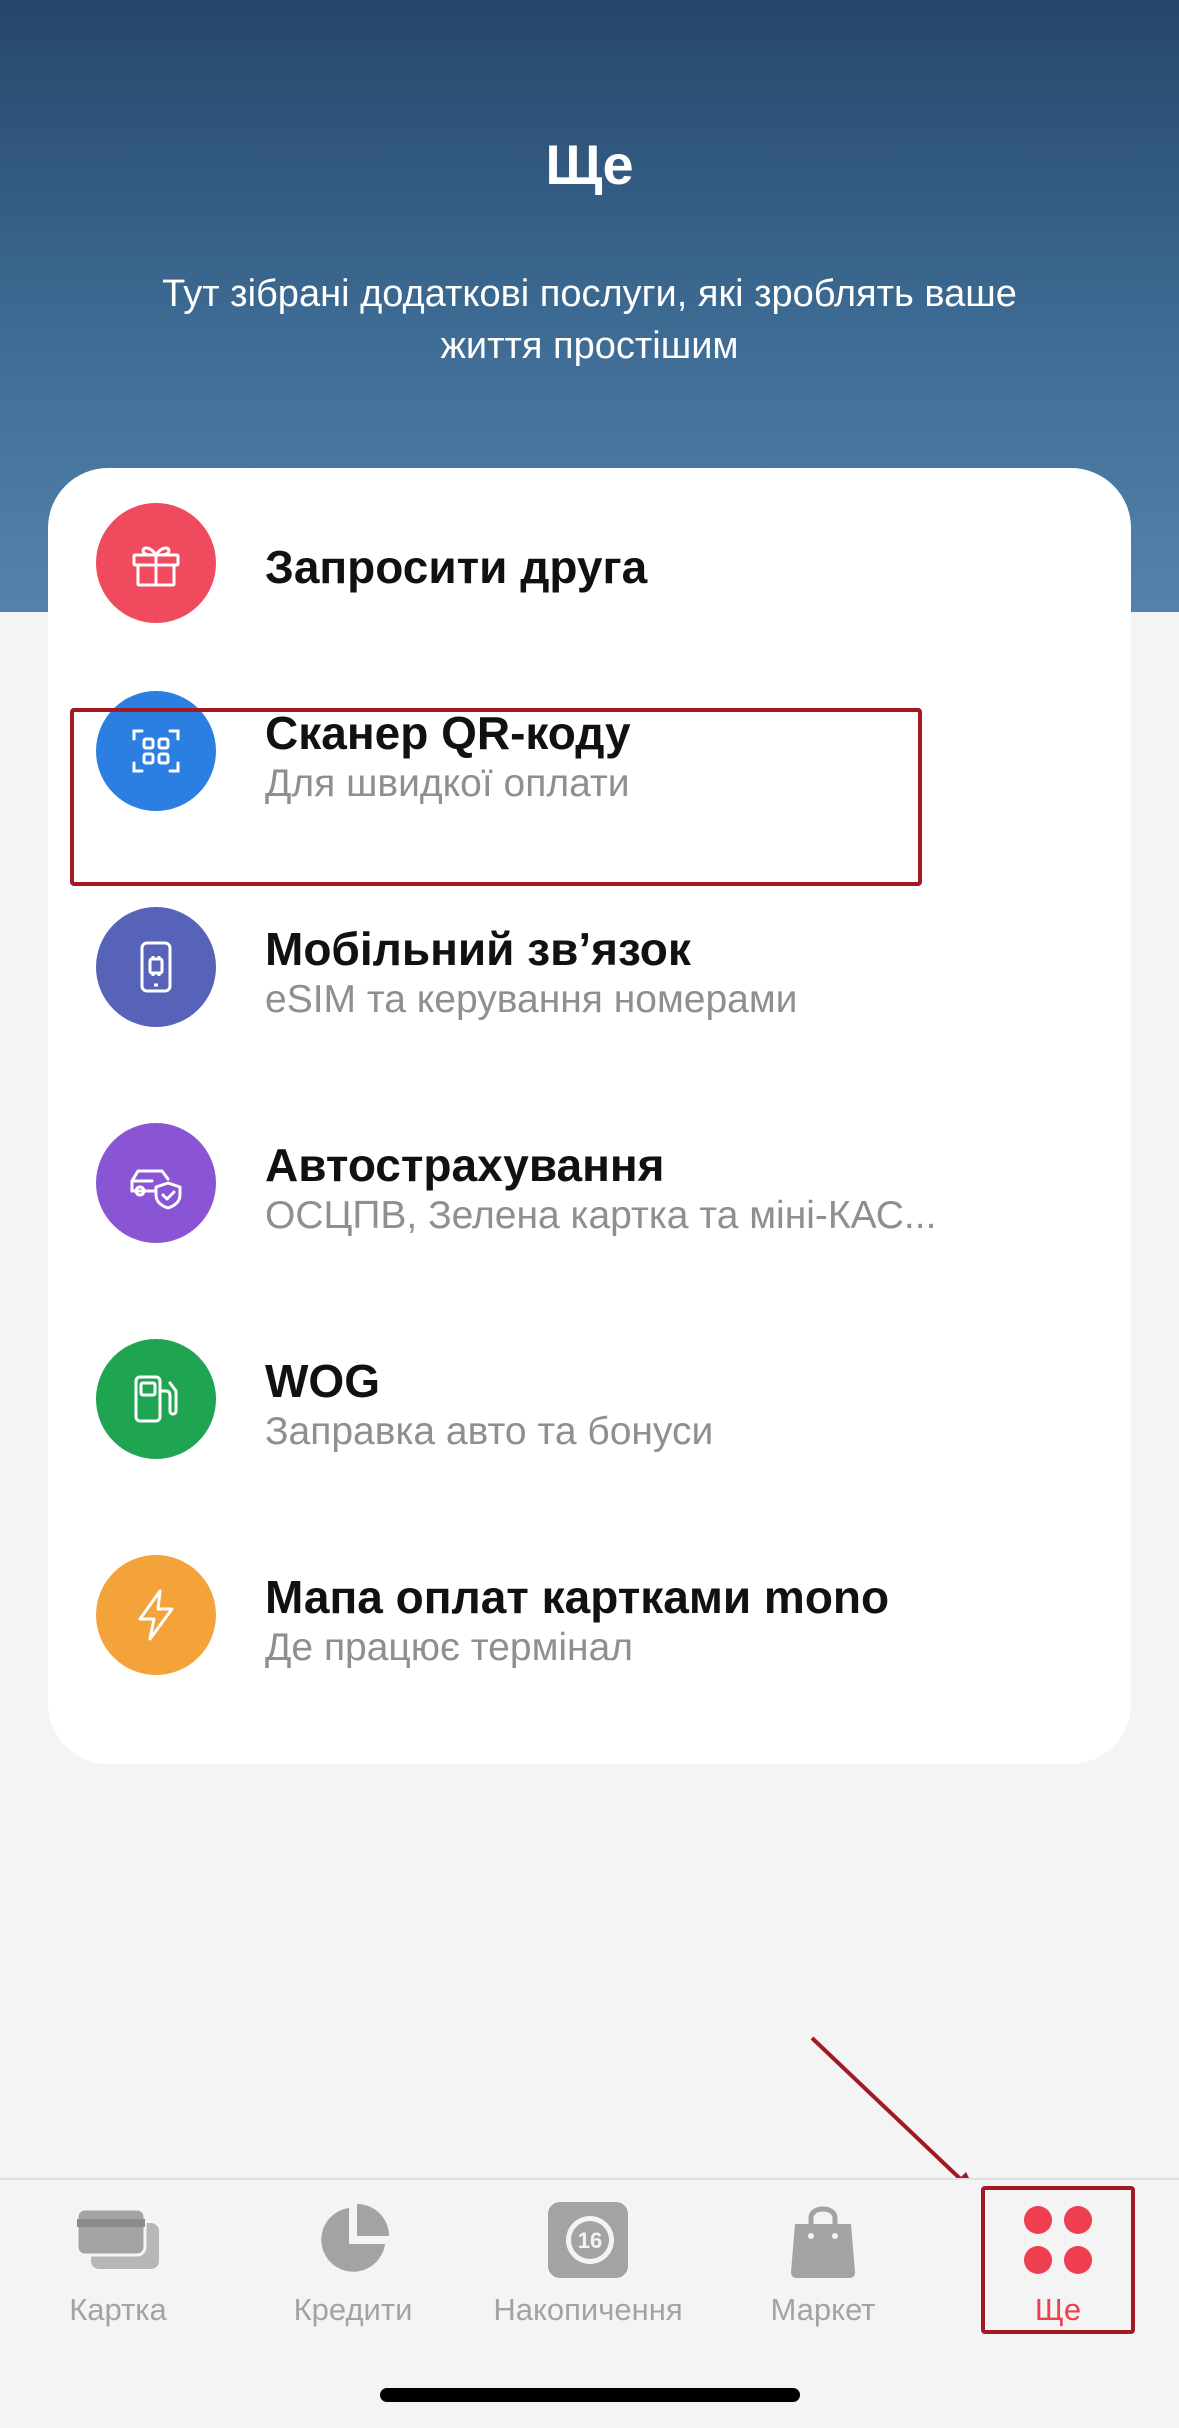  What do you see at coordinates (353, 2240) in the screenshot?
I see `pie-chart-icon` at bounding box center [353, 2240].